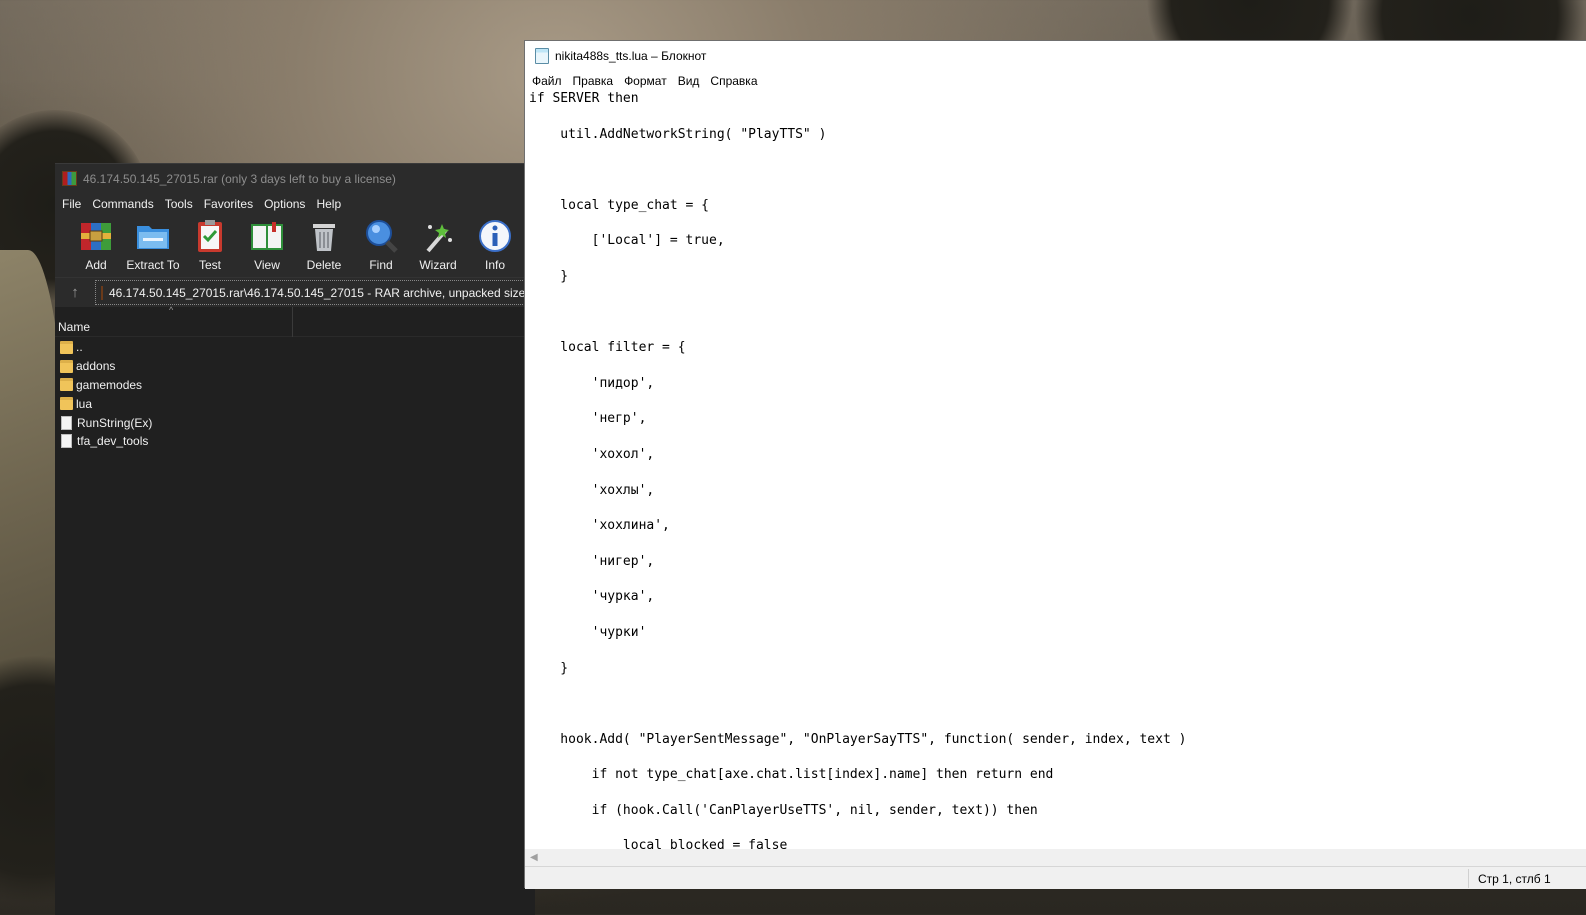 The height and width of the screenshot is (915, 1586). I want to click on menu-file: File, so click(73, 204).